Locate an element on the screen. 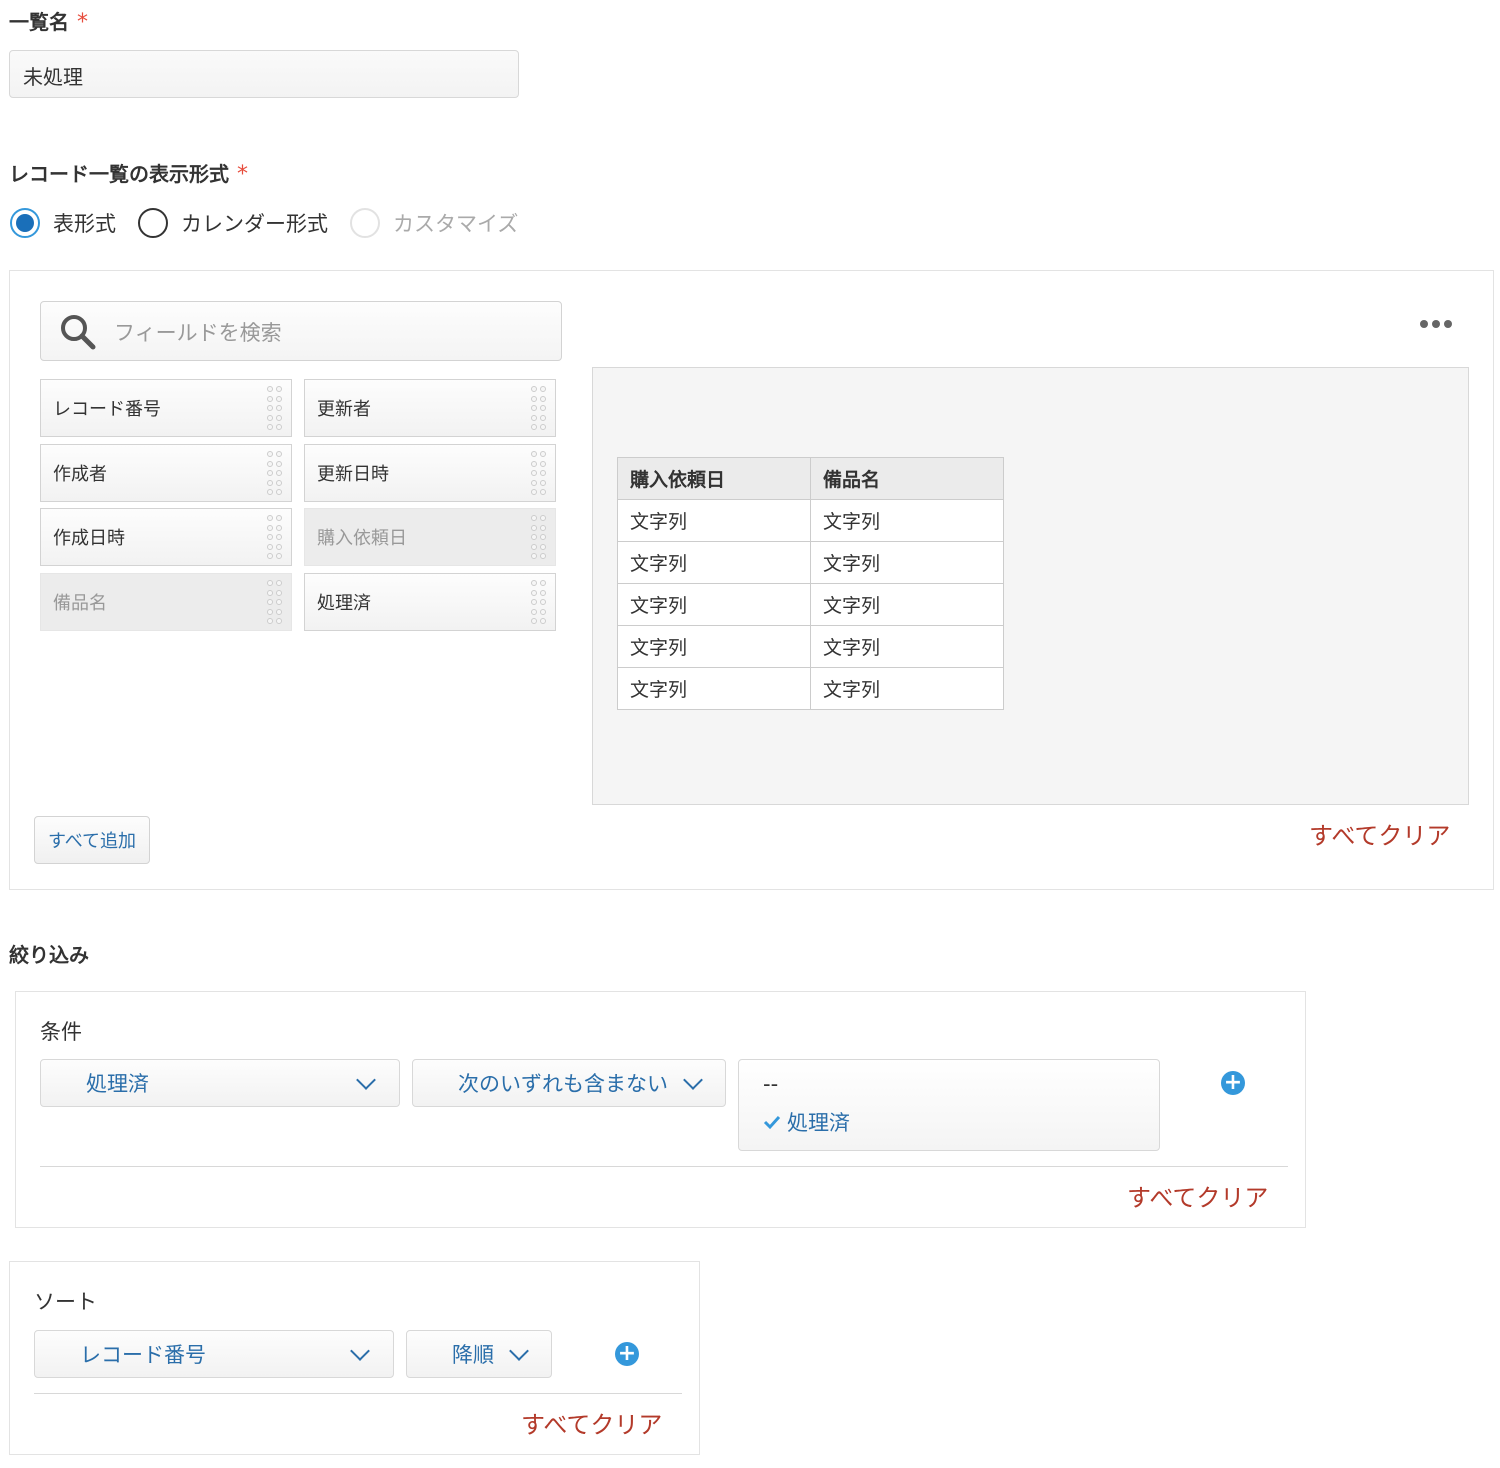  display-format-radio-group: 表形式 カレンダー形式 カスタマイズ is located at coordinates (275, 223).